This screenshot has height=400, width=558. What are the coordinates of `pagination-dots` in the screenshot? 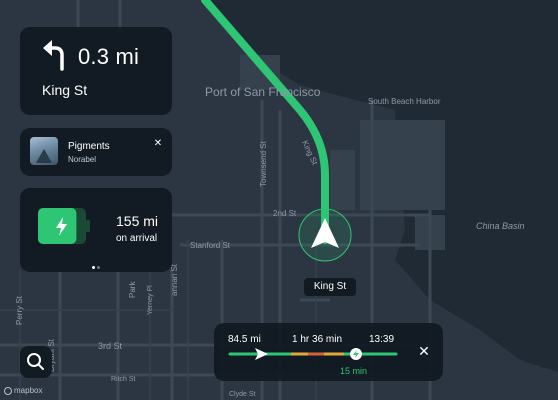 It's located at (96, 268).